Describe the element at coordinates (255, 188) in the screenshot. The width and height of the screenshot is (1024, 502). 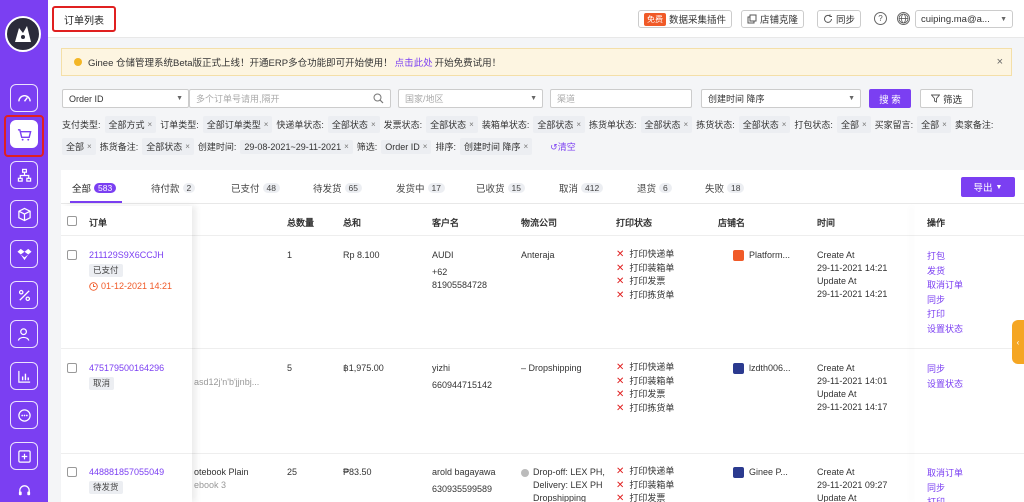
I see `tab-status-2: 已支付 48` at that location.